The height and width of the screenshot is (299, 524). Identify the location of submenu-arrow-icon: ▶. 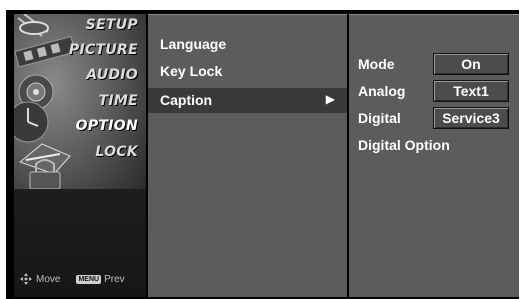
(330, 99).